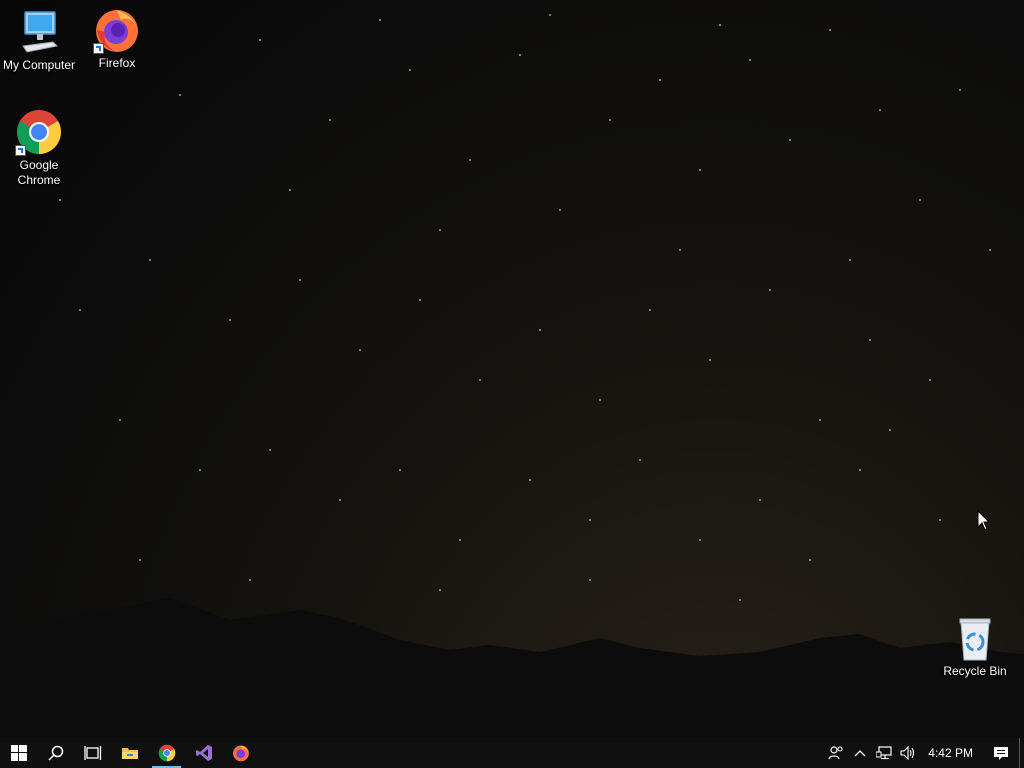 This screenshot has width=1024, height=768. I want to click on computer-icon, so click(39, 32).